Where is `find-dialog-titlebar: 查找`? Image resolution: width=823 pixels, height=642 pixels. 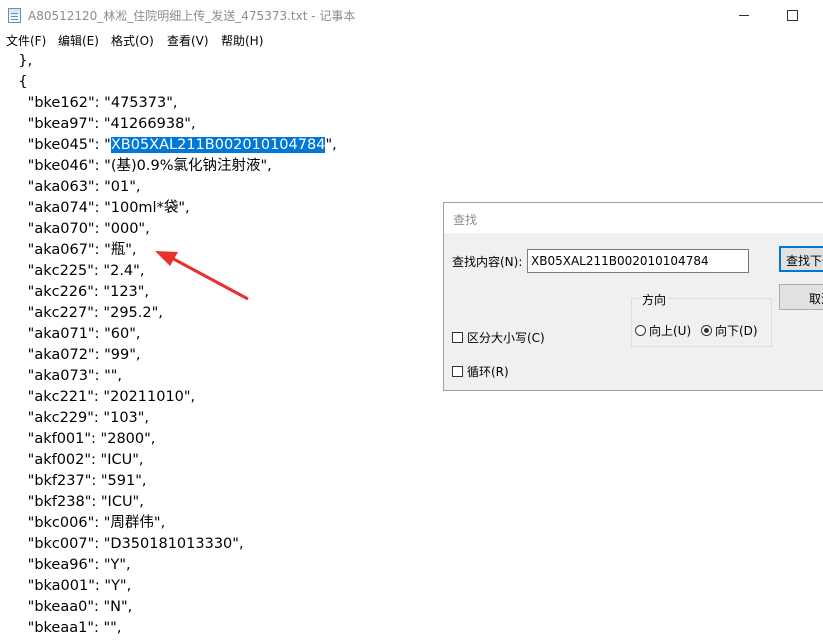
find-dialog-titlebar: 查找 is located at coordinates (633, 218).